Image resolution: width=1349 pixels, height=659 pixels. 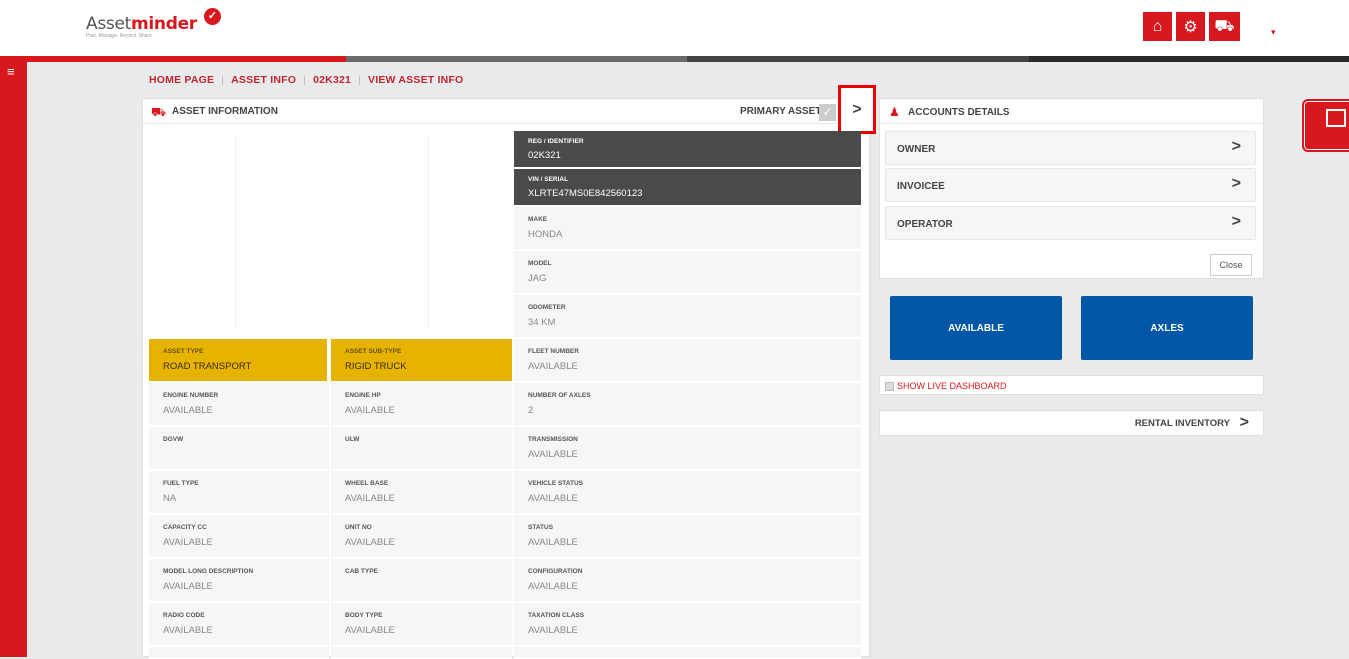 What do you see at coordinates (1336, 118) in the screenshot?
I see `edit-icon` at bounding box center [1336, 118].